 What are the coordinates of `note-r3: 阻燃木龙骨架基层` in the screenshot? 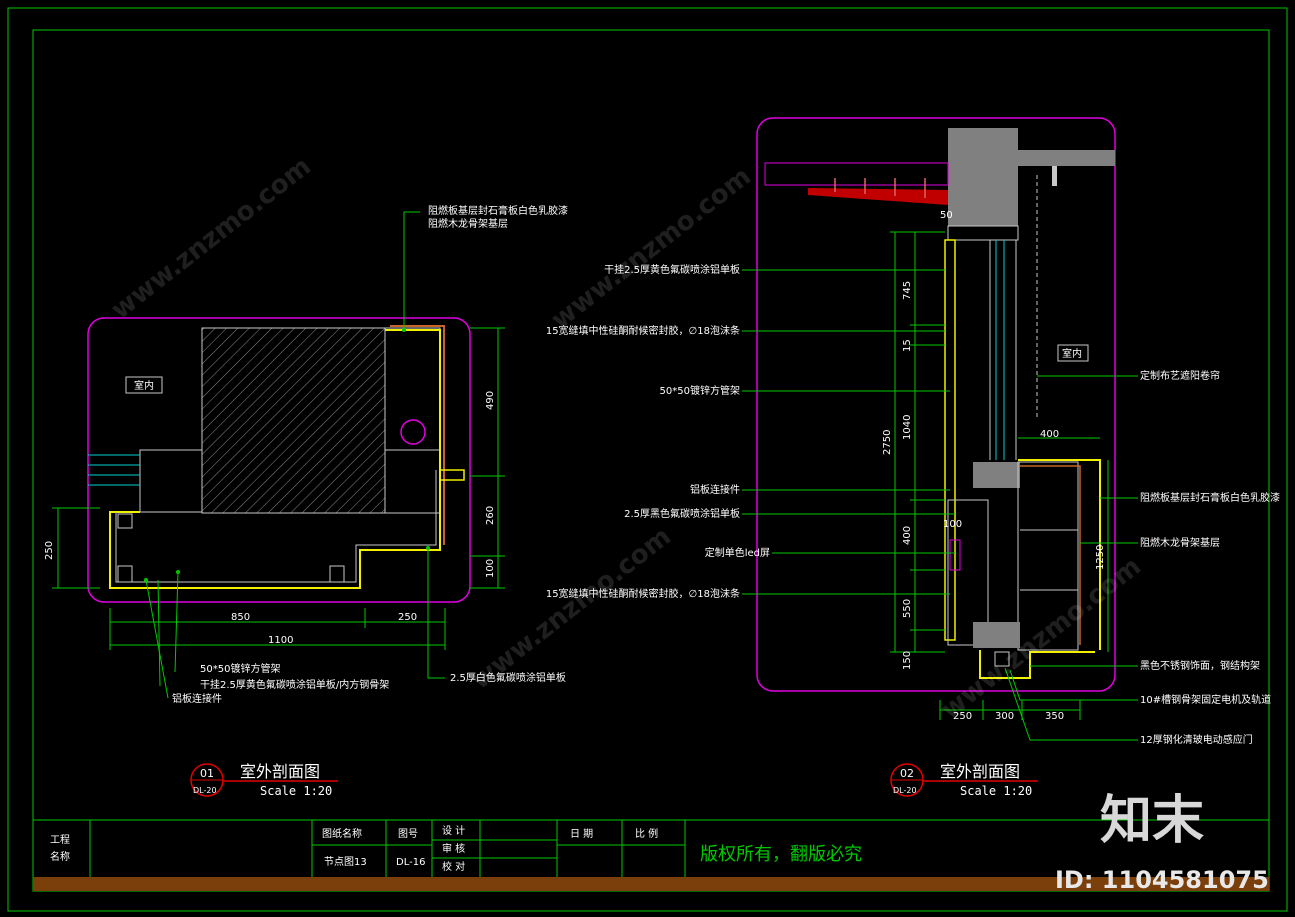 It's located at (1180, 542).